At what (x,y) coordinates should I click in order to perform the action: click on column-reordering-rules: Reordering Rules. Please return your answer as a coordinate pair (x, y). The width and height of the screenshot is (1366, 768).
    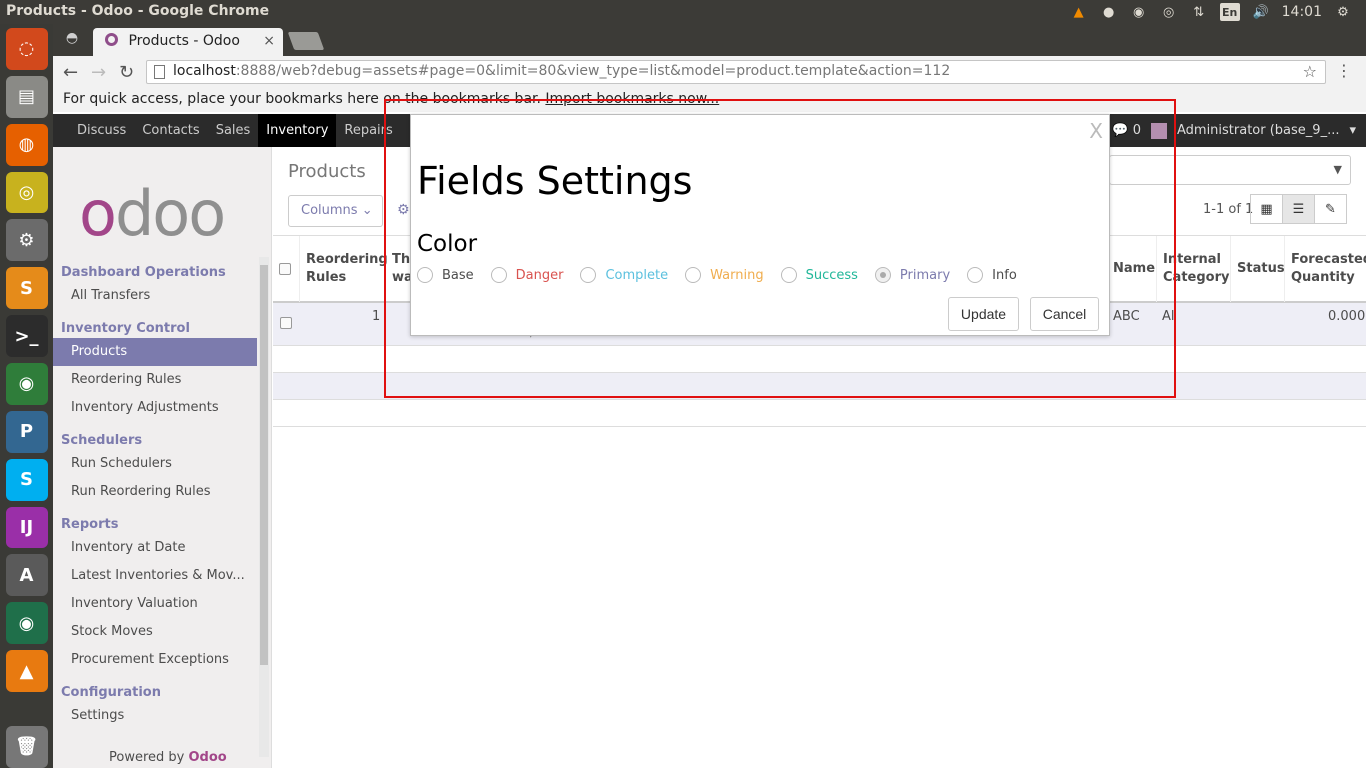
    Looking at the image, I should click on (343, 269).